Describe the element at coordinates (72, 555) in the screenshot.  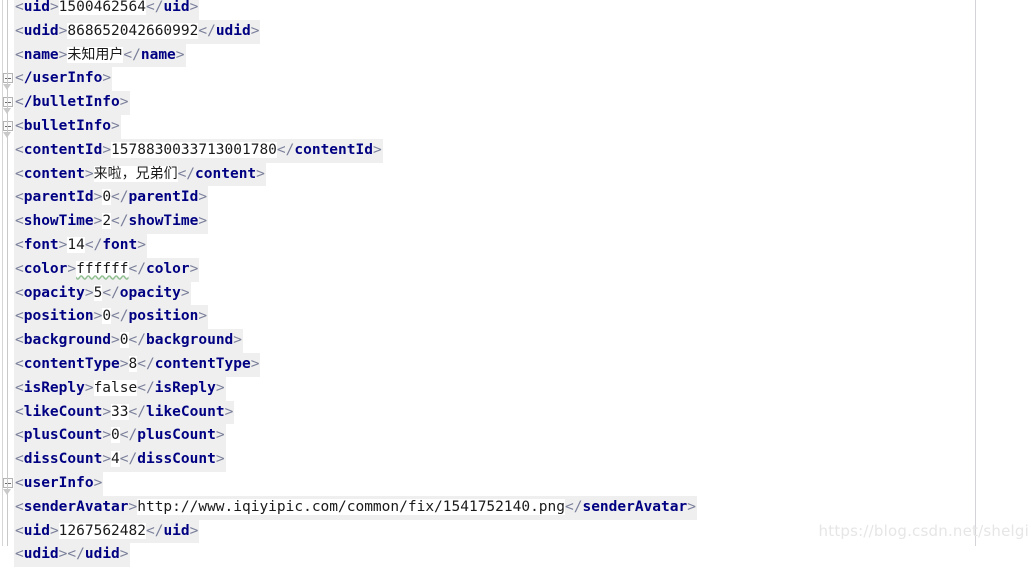
I see `xml-element: <udid></udid>` at that location.